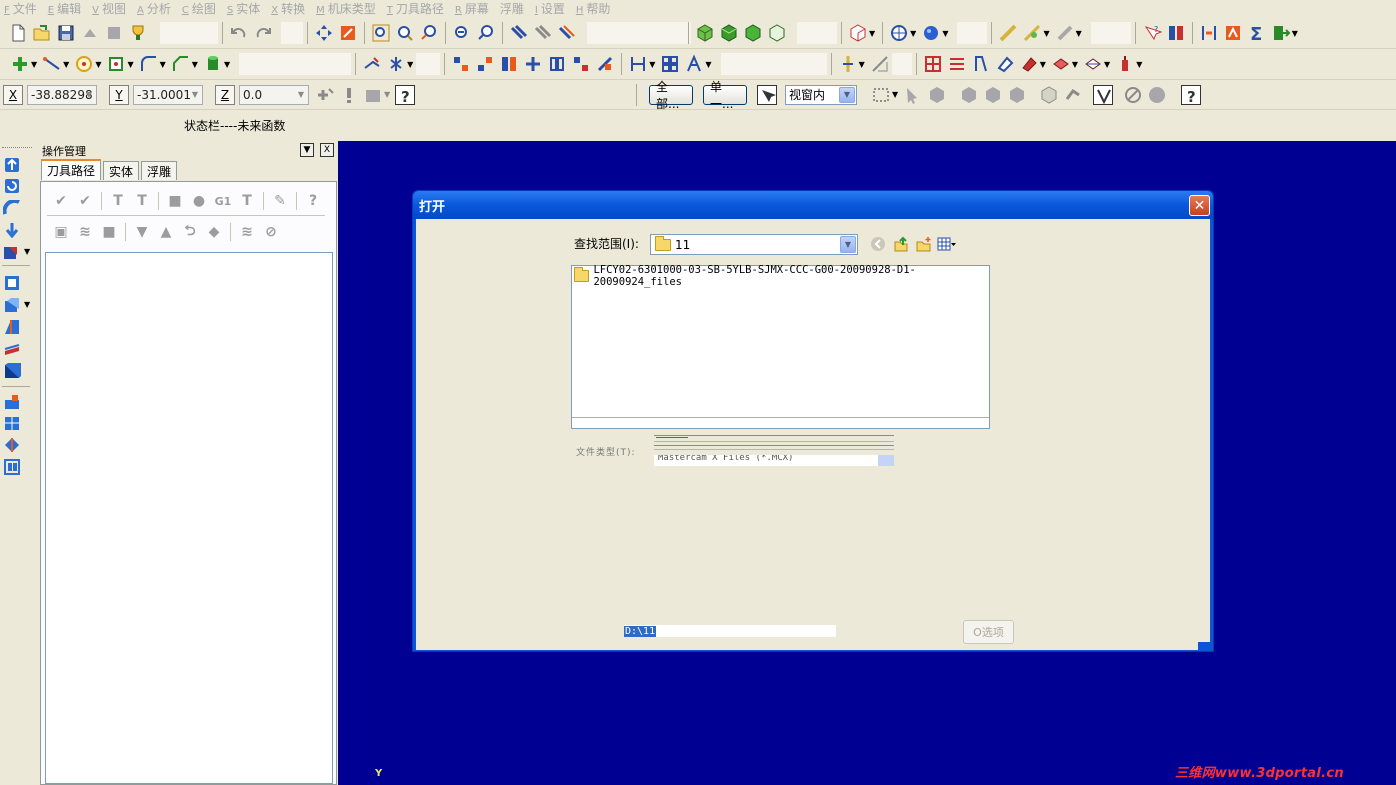 This screenshot has height=785, width=1396. I want to click on loop-icon, so click(1073, 95).